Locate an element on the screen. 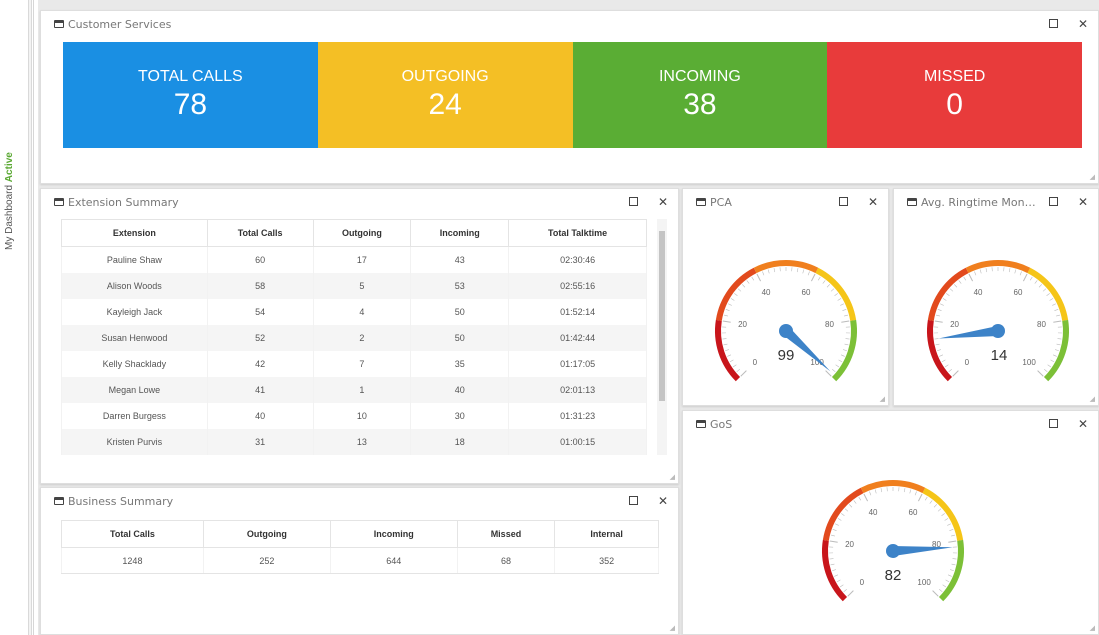  kpi-value: 0 is located at coordinates (954, 104).